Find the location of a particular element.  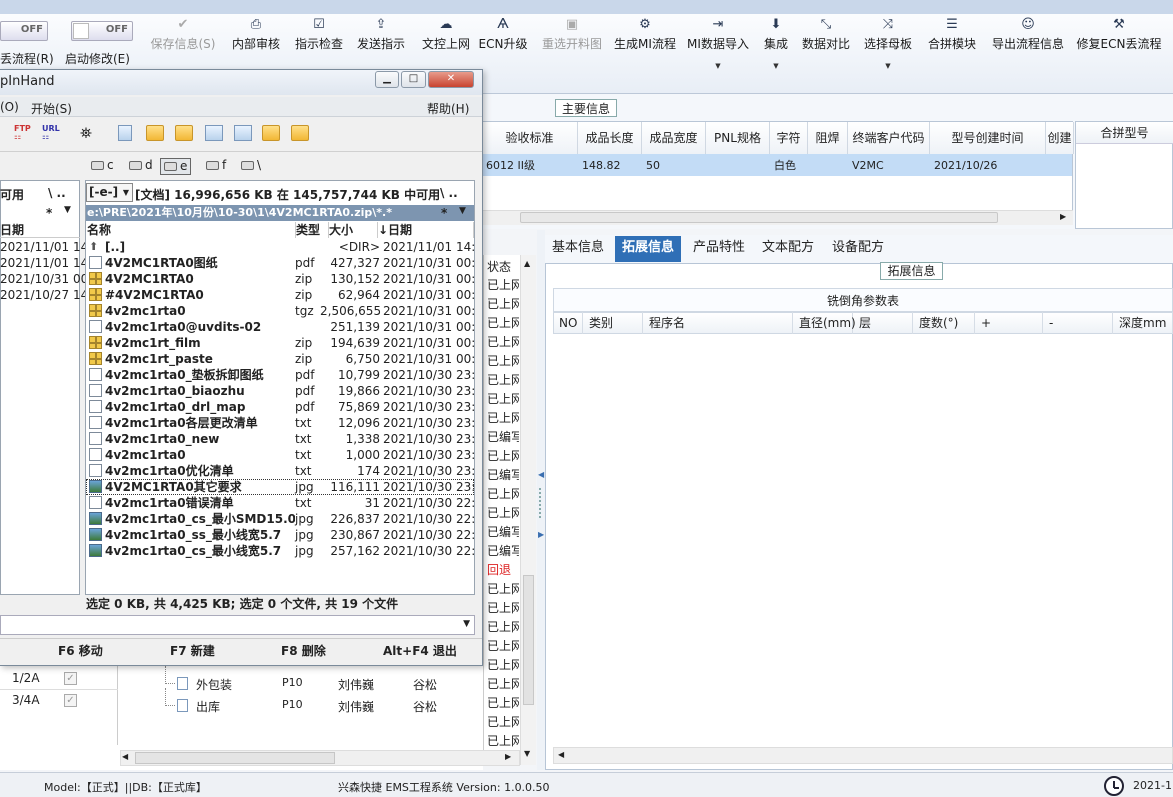

tree-node-label: 外包装 is located at coordinates (214, 684).